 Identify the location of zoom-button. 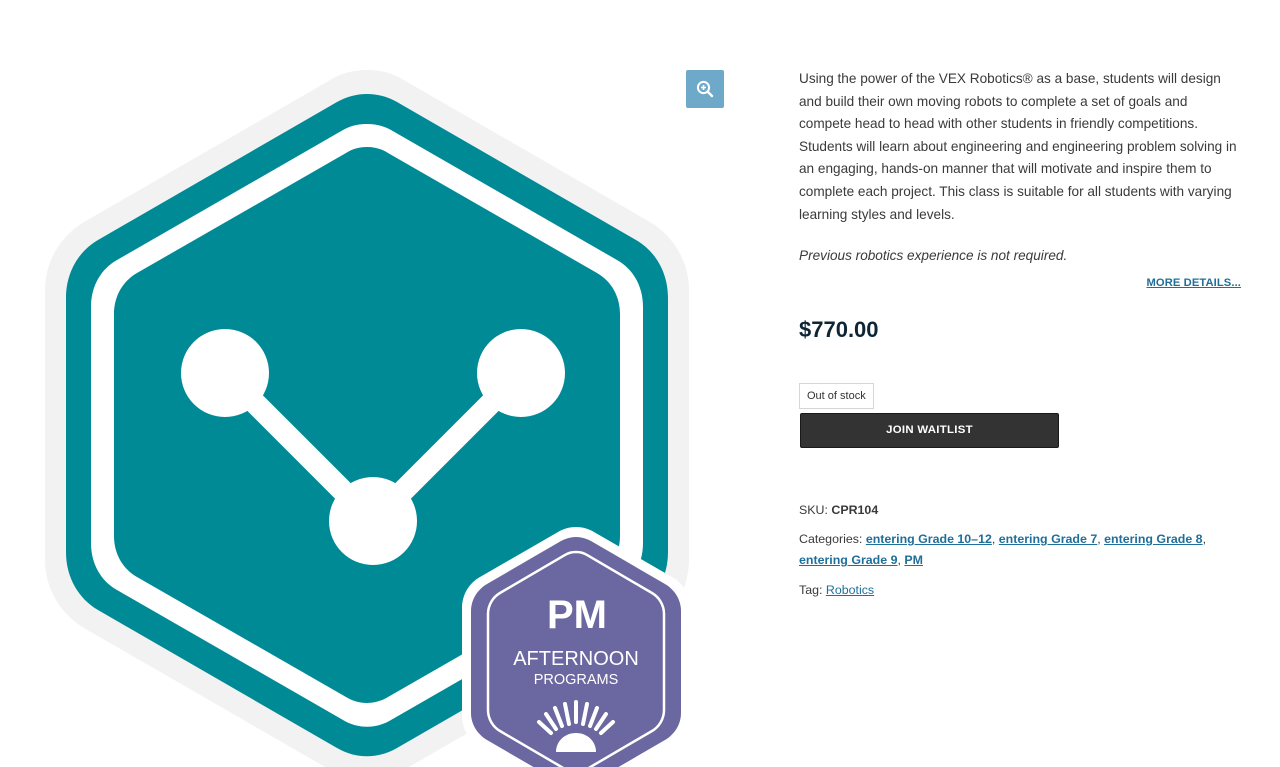
(705, 89).